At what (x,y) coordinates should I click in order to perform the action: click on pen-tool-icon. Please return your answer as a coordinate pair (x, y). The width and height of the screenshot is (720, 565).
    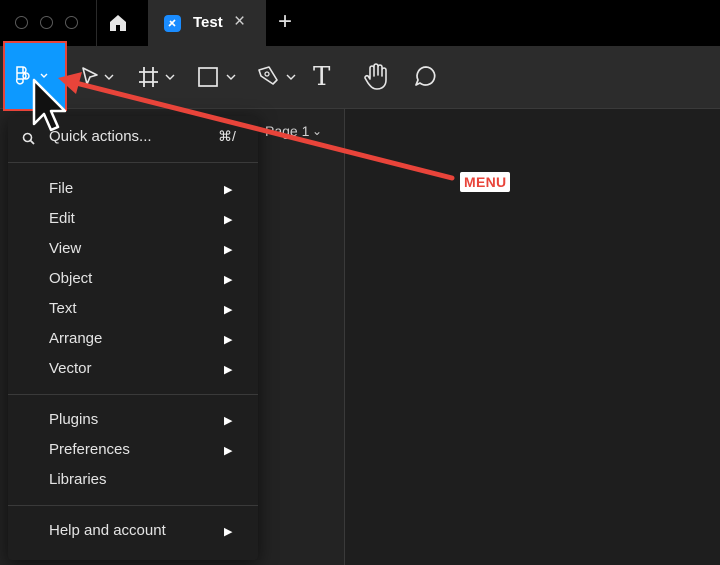
    Looking at the image, I should click on (277, 75).